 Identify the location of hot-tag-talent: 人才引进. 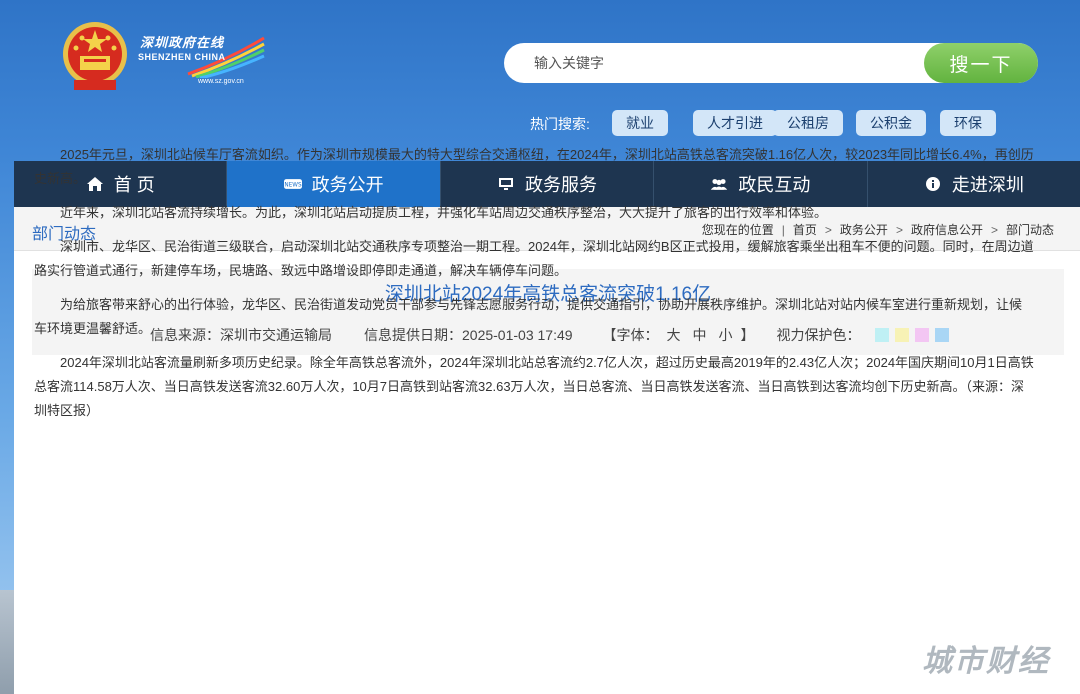
(735, 123).